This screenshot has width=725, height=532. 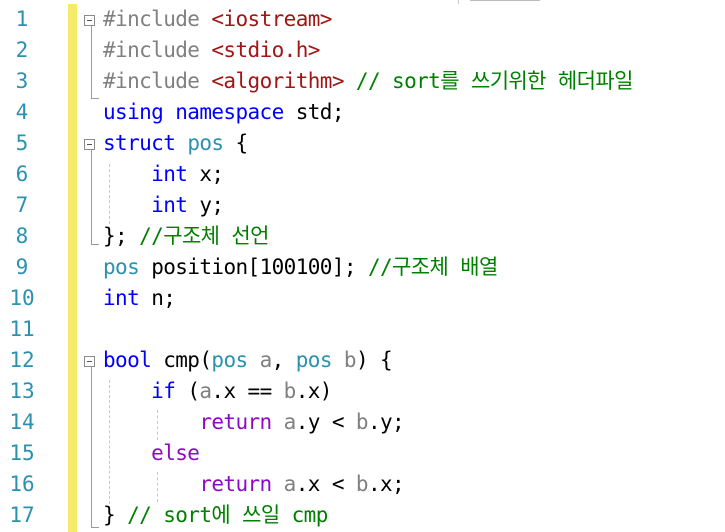 I want to click on code-line: else, so click(x=151, y=453).